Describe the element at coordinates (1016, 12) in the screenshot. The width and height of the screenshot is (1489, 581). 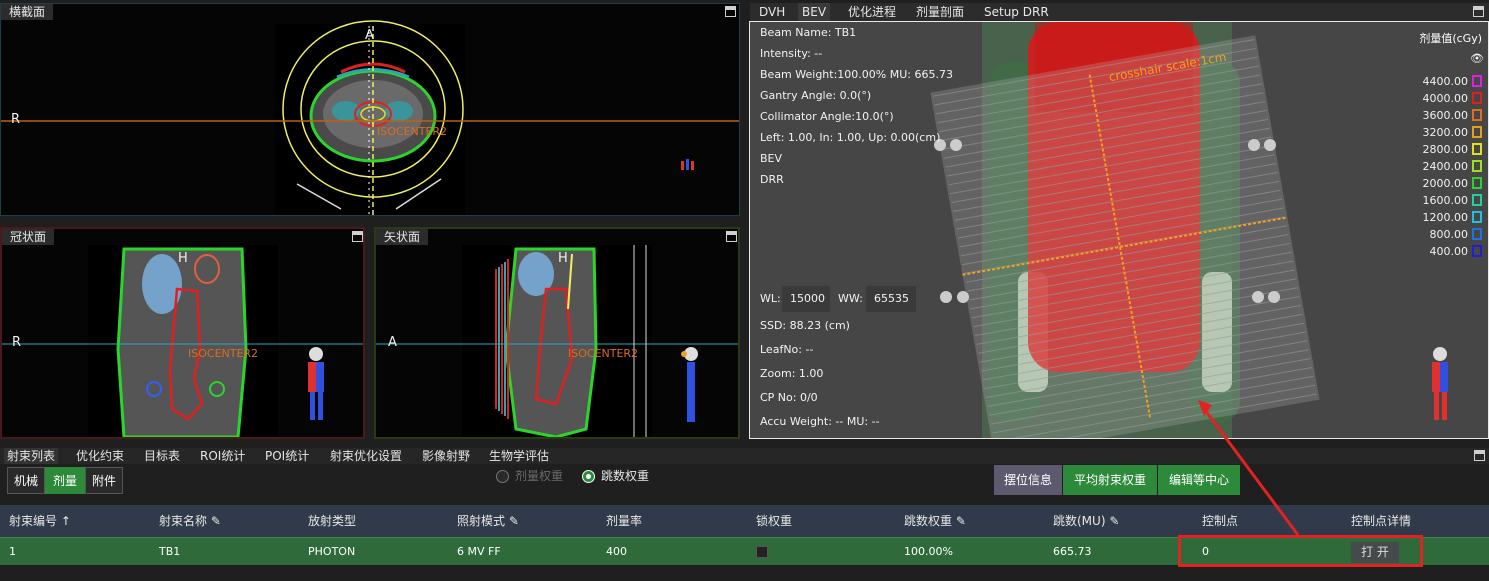
I see `tab-setup-drr: Setup DRR` at that location.